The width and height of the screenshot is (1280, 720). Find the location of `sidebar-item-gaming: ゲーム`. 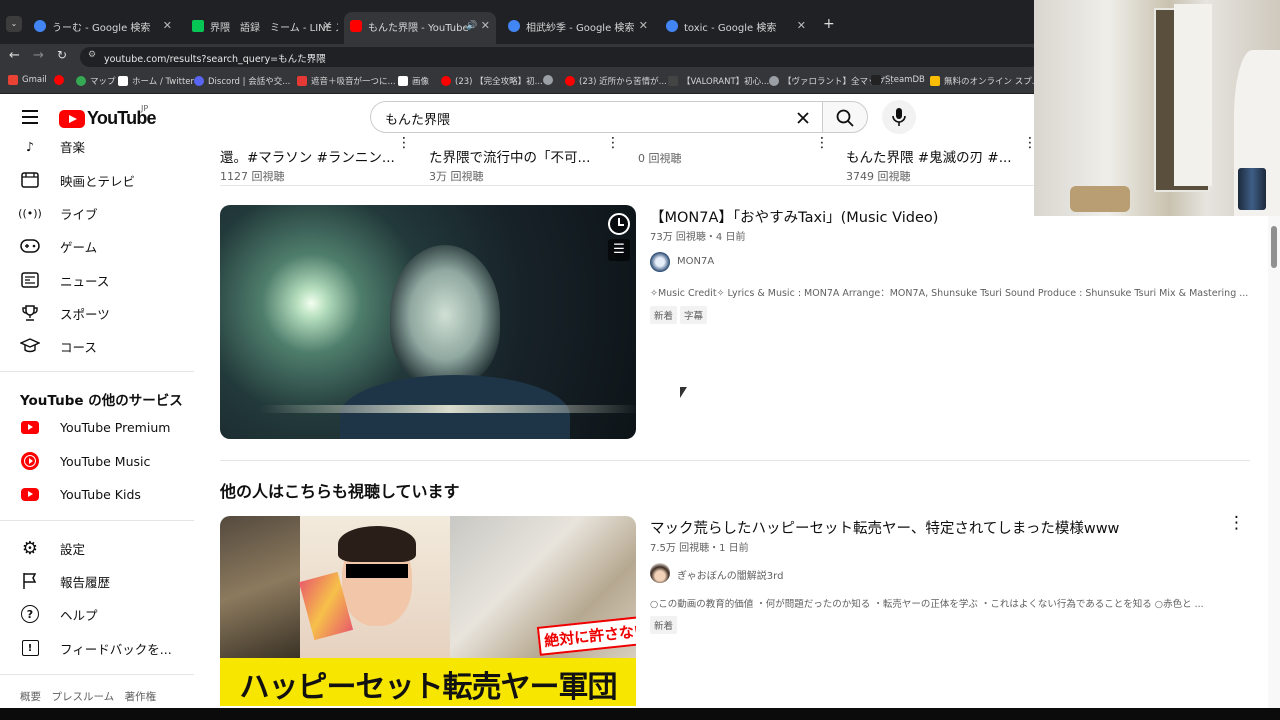

sidebar-item-gaming: ゲーム is located at coordinates (58, 246).